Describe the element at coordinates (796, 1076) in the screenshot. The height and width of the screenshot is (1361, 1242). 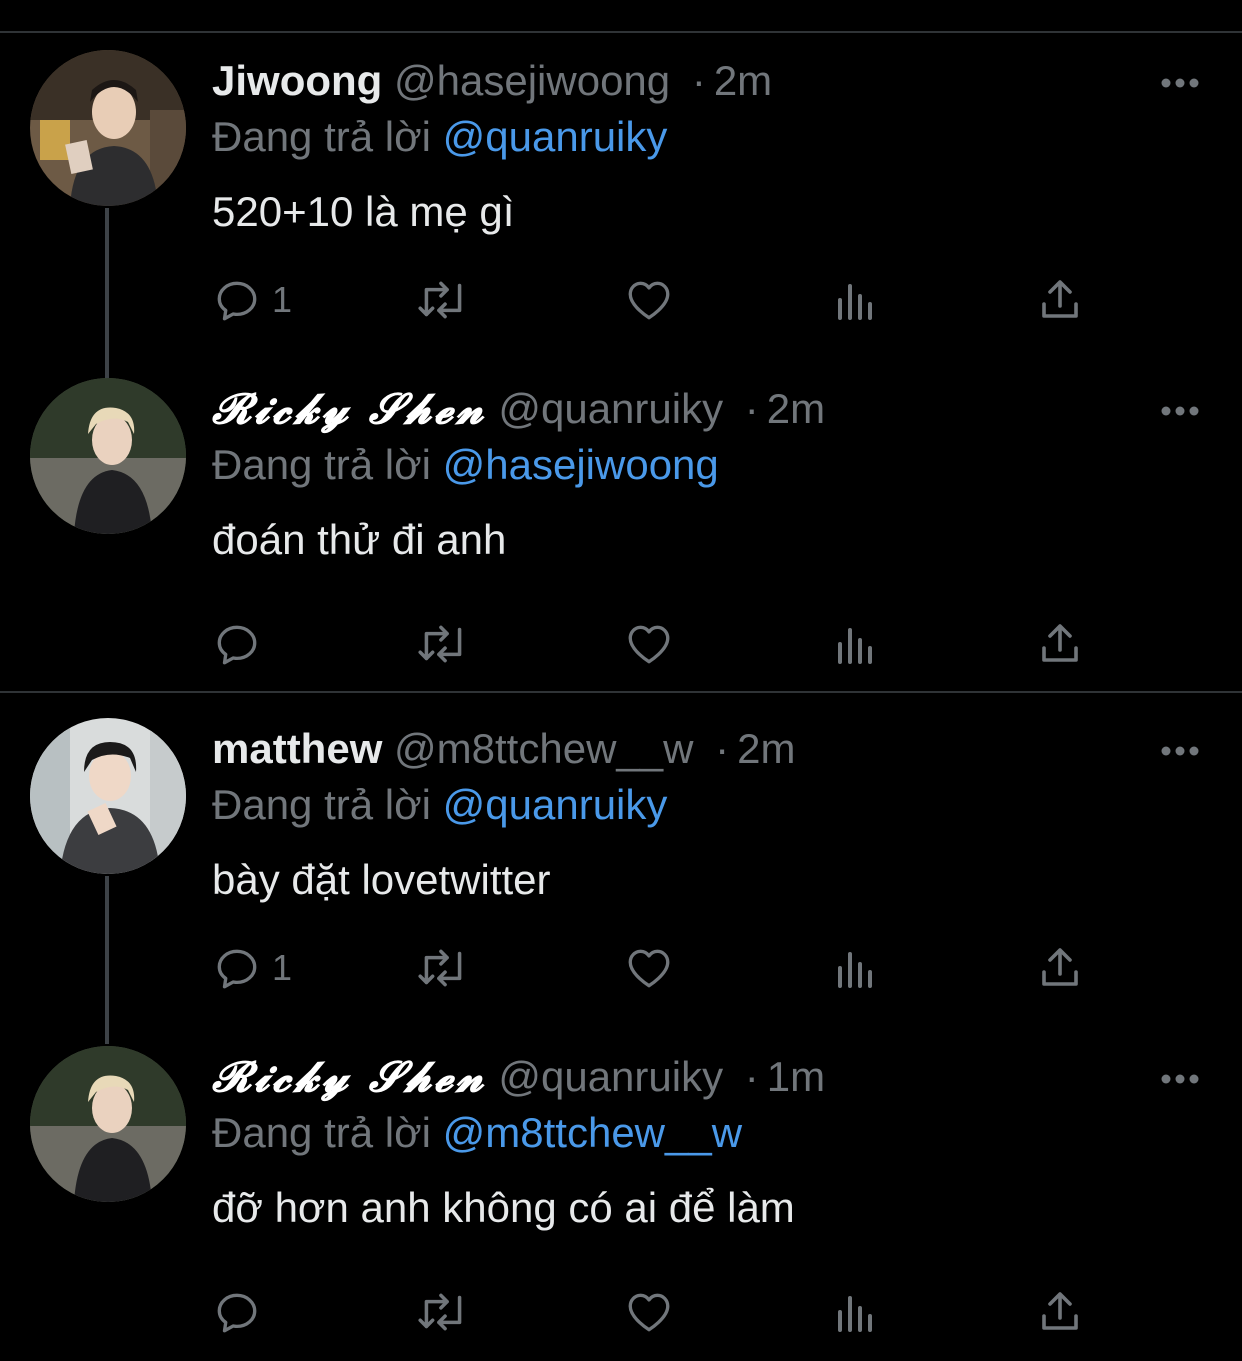
I see `timestamp: 1m` at that location.